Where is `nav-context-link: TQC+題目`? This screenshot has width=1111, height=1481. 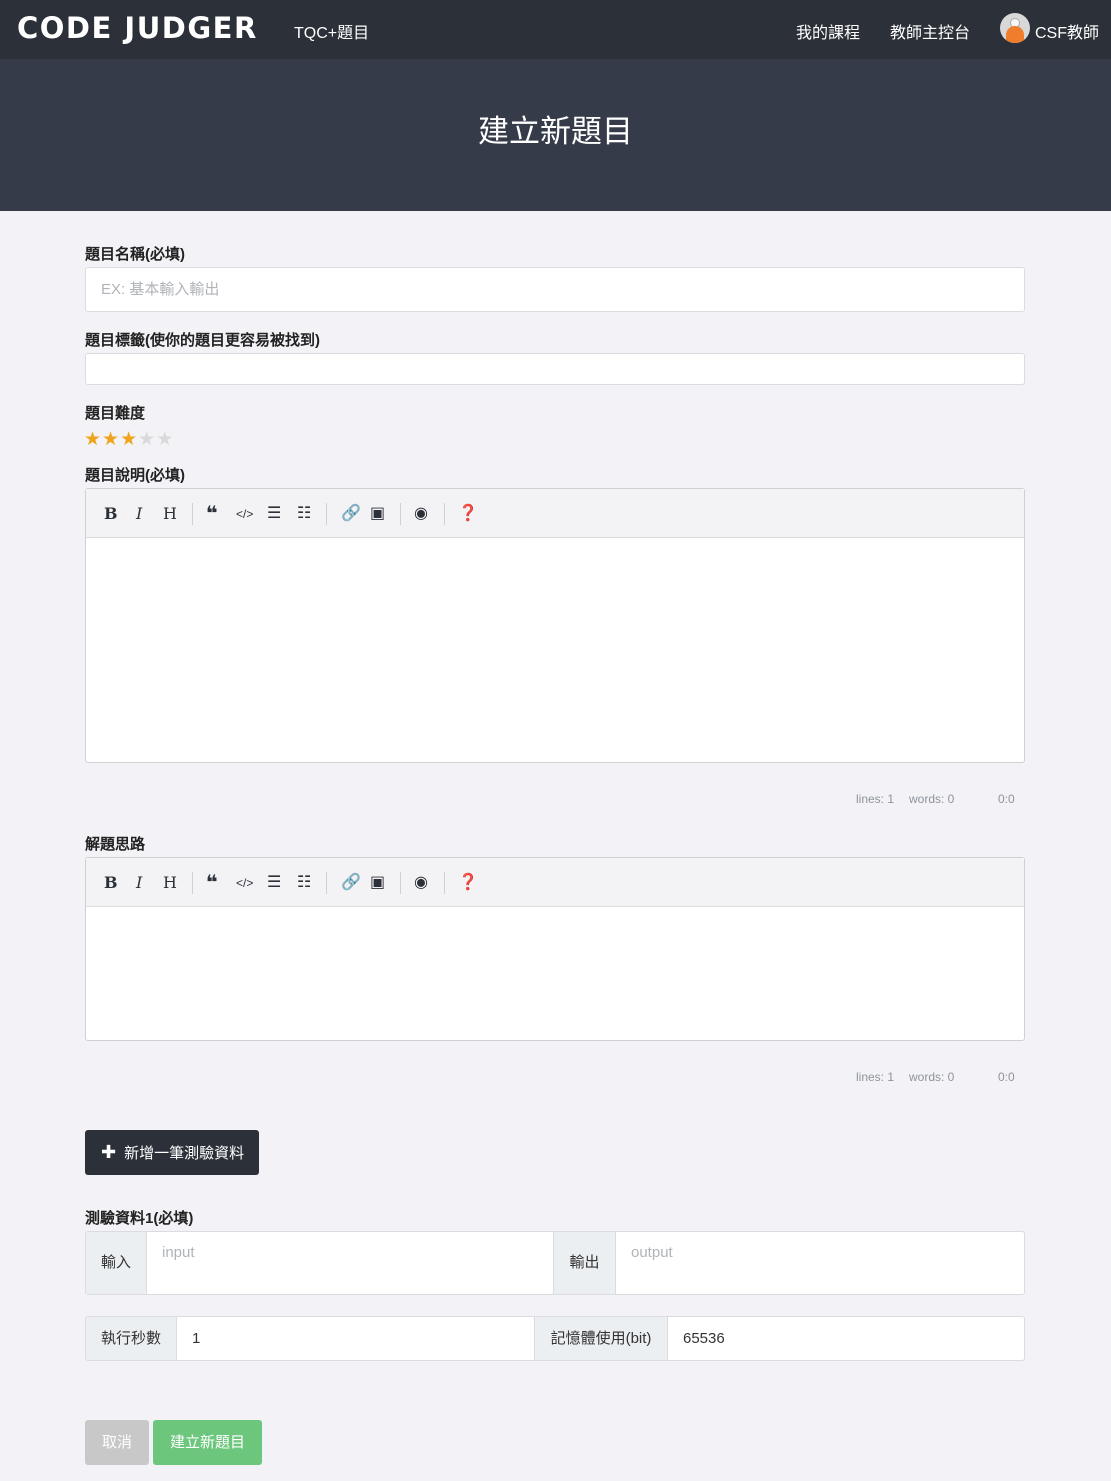
nav-context-link: TQC+題目 is located at coordinates (331, 31).